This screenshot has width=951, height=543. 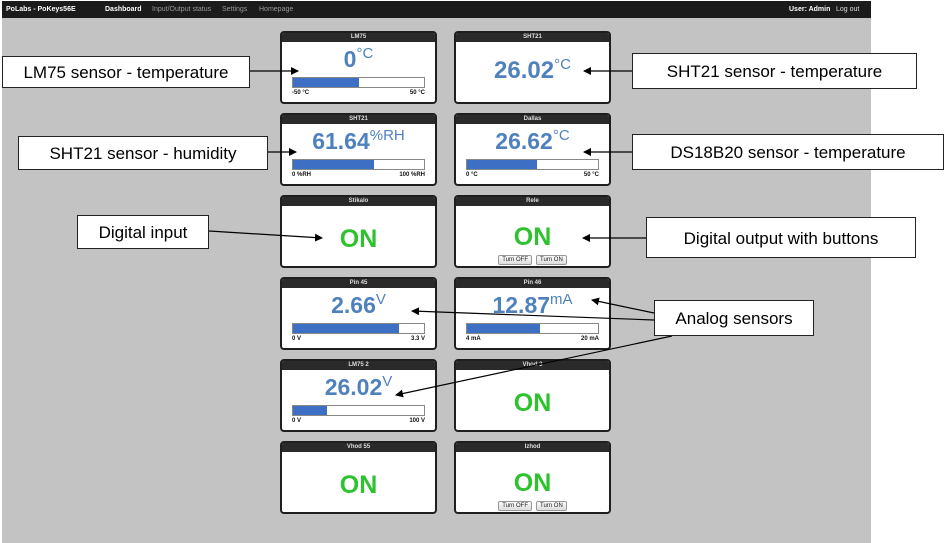 I want to click on arrow-analog-pin45, so click(x=533, y=314).